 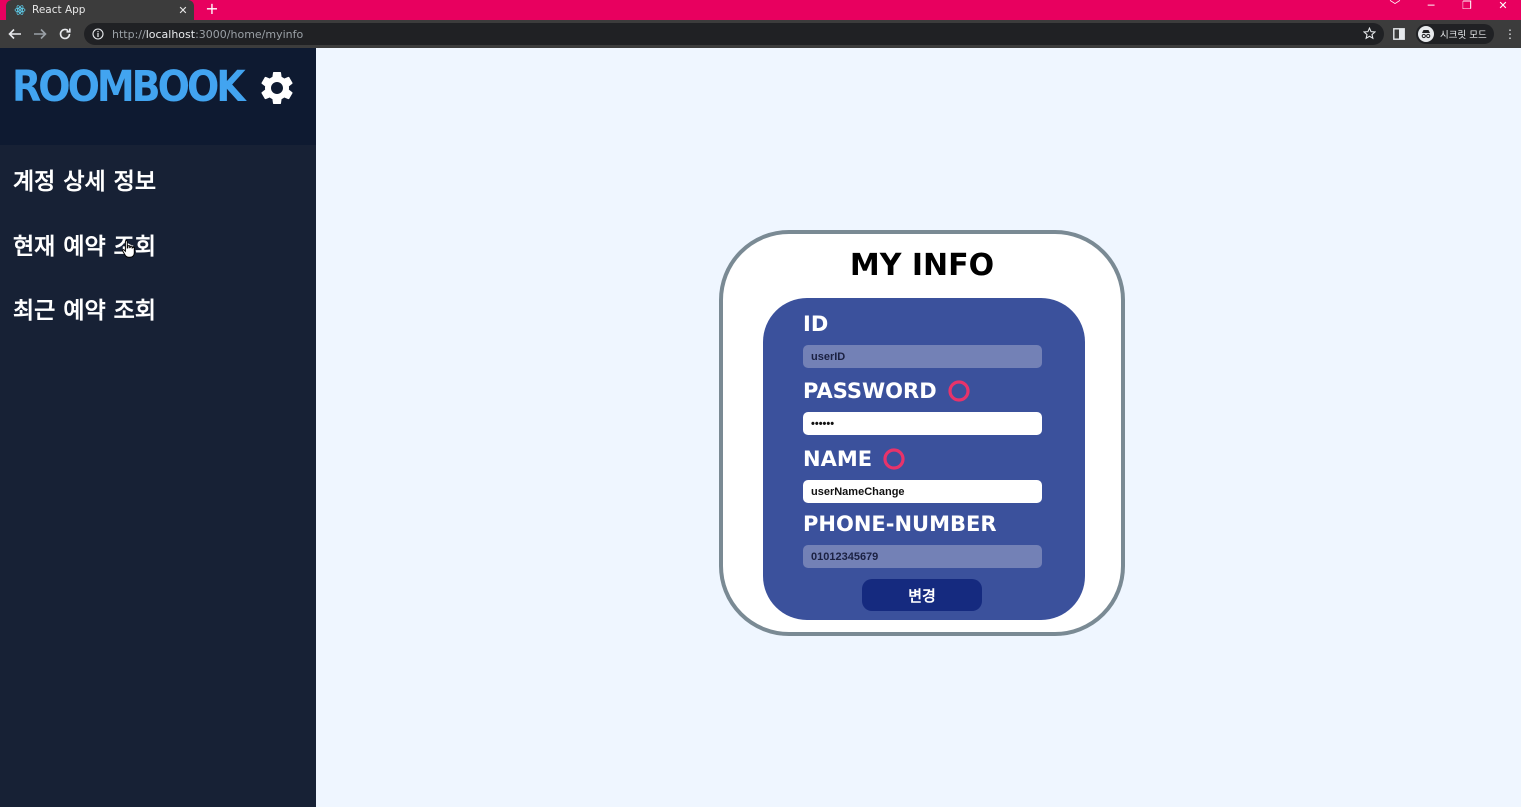 What do you see at coordinates (922, 595) in the screenshot?
I see `change-button: 변경` at bounding box center [922, 595].